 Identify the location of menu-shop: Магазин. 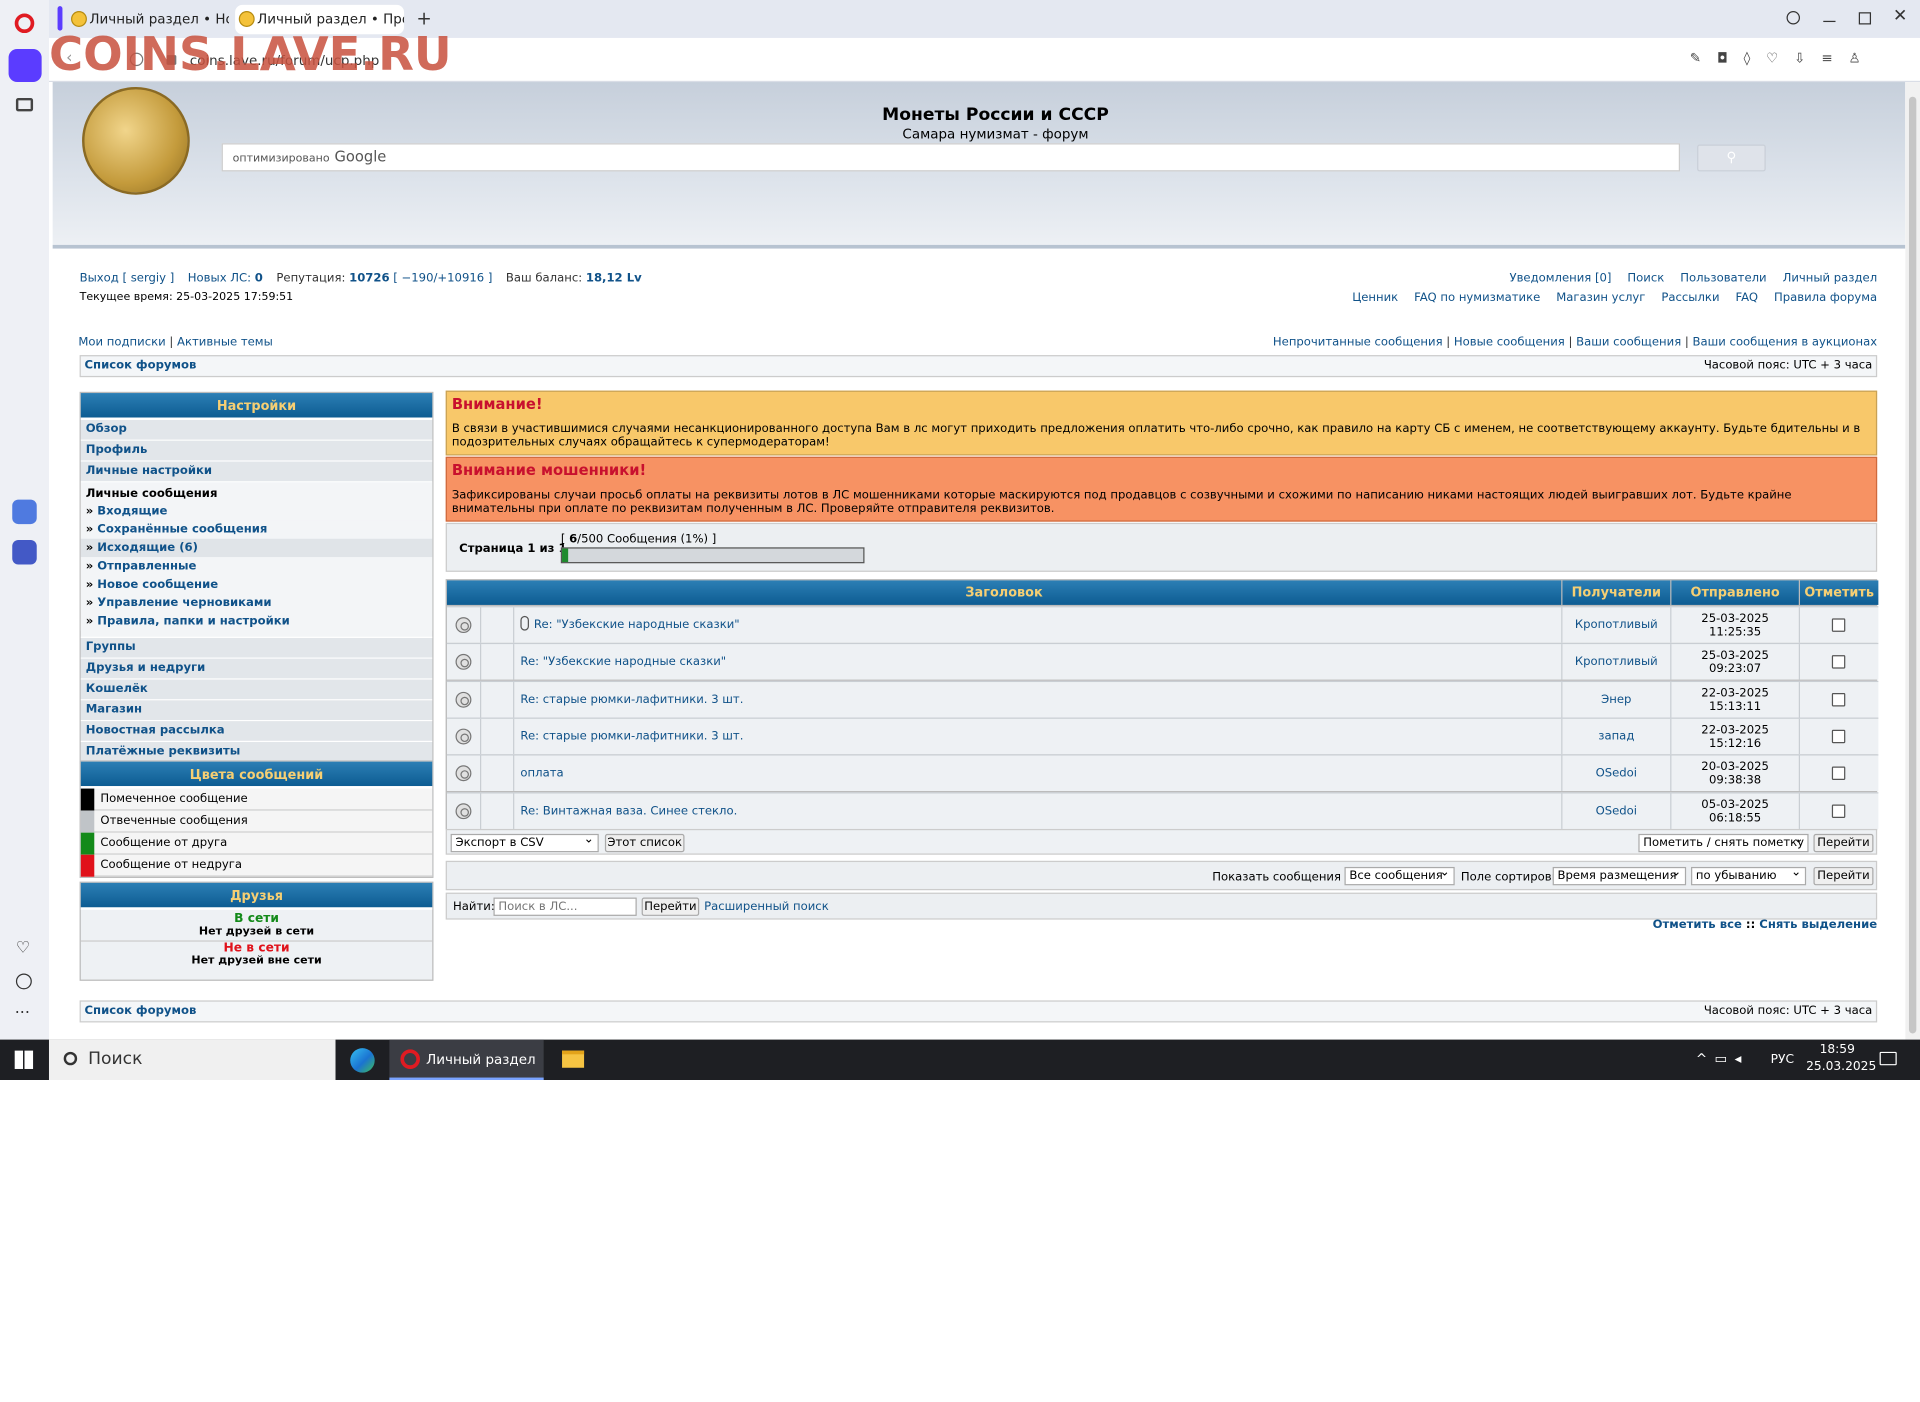
(256, 711).